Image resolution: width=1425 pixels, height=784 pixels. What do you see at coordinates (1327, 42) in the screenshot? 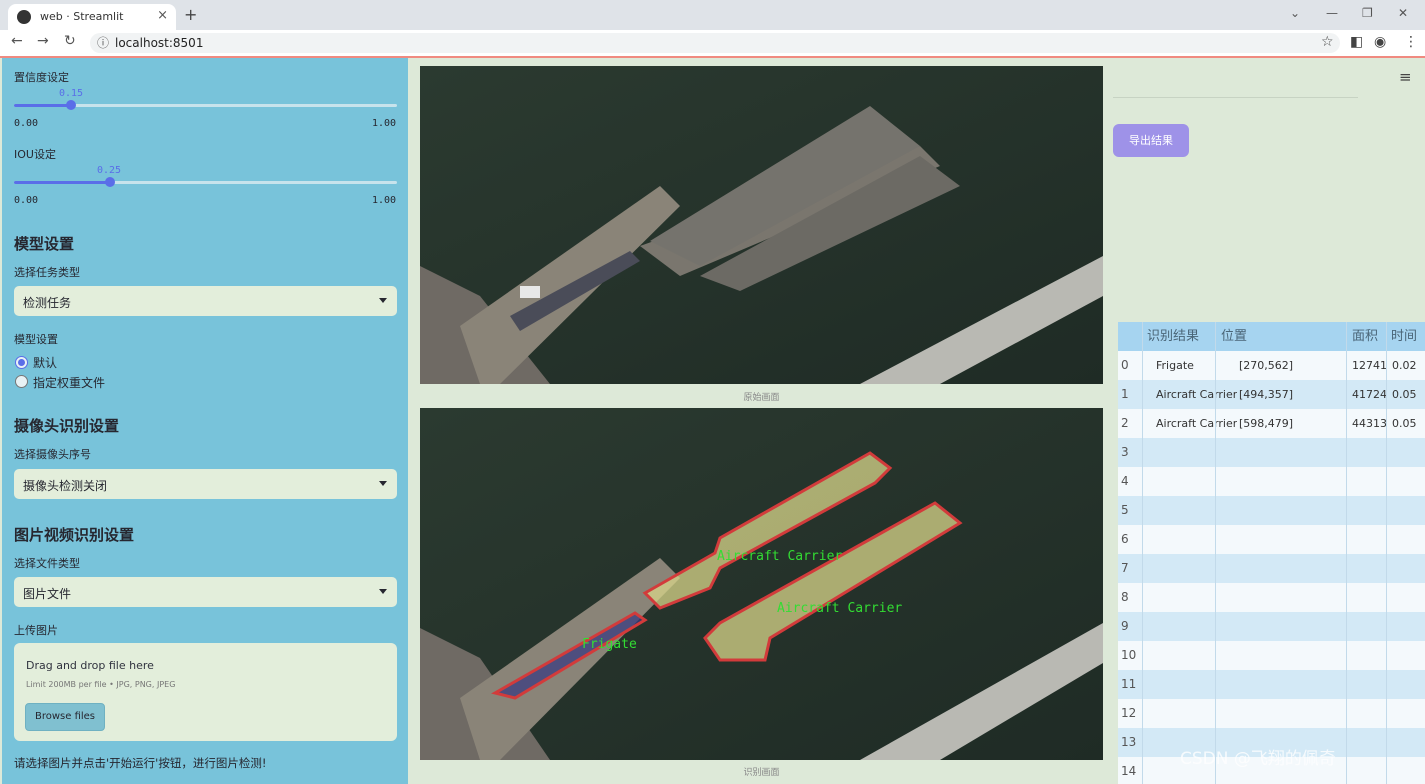
I see `star-icon: ☆` at bounding box center [1327, 42].